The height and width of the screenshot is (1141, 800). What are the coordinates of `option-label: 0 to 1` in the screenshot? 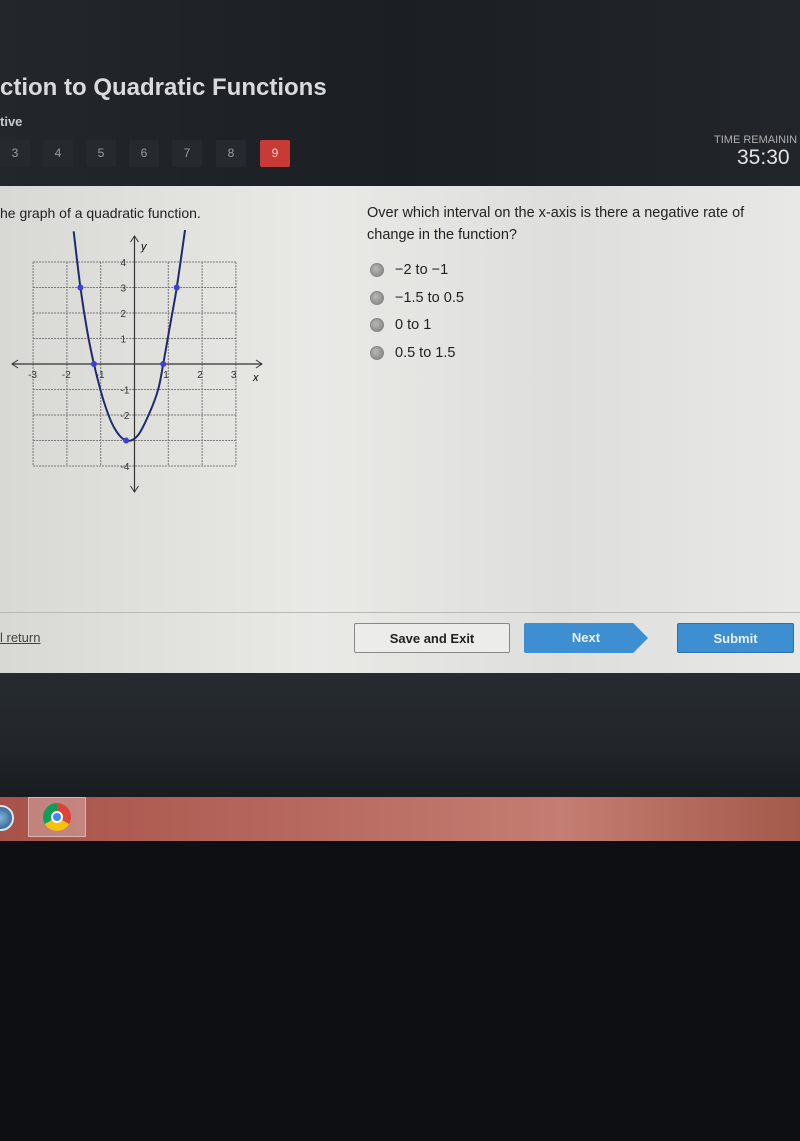 It's located at (413, 325).